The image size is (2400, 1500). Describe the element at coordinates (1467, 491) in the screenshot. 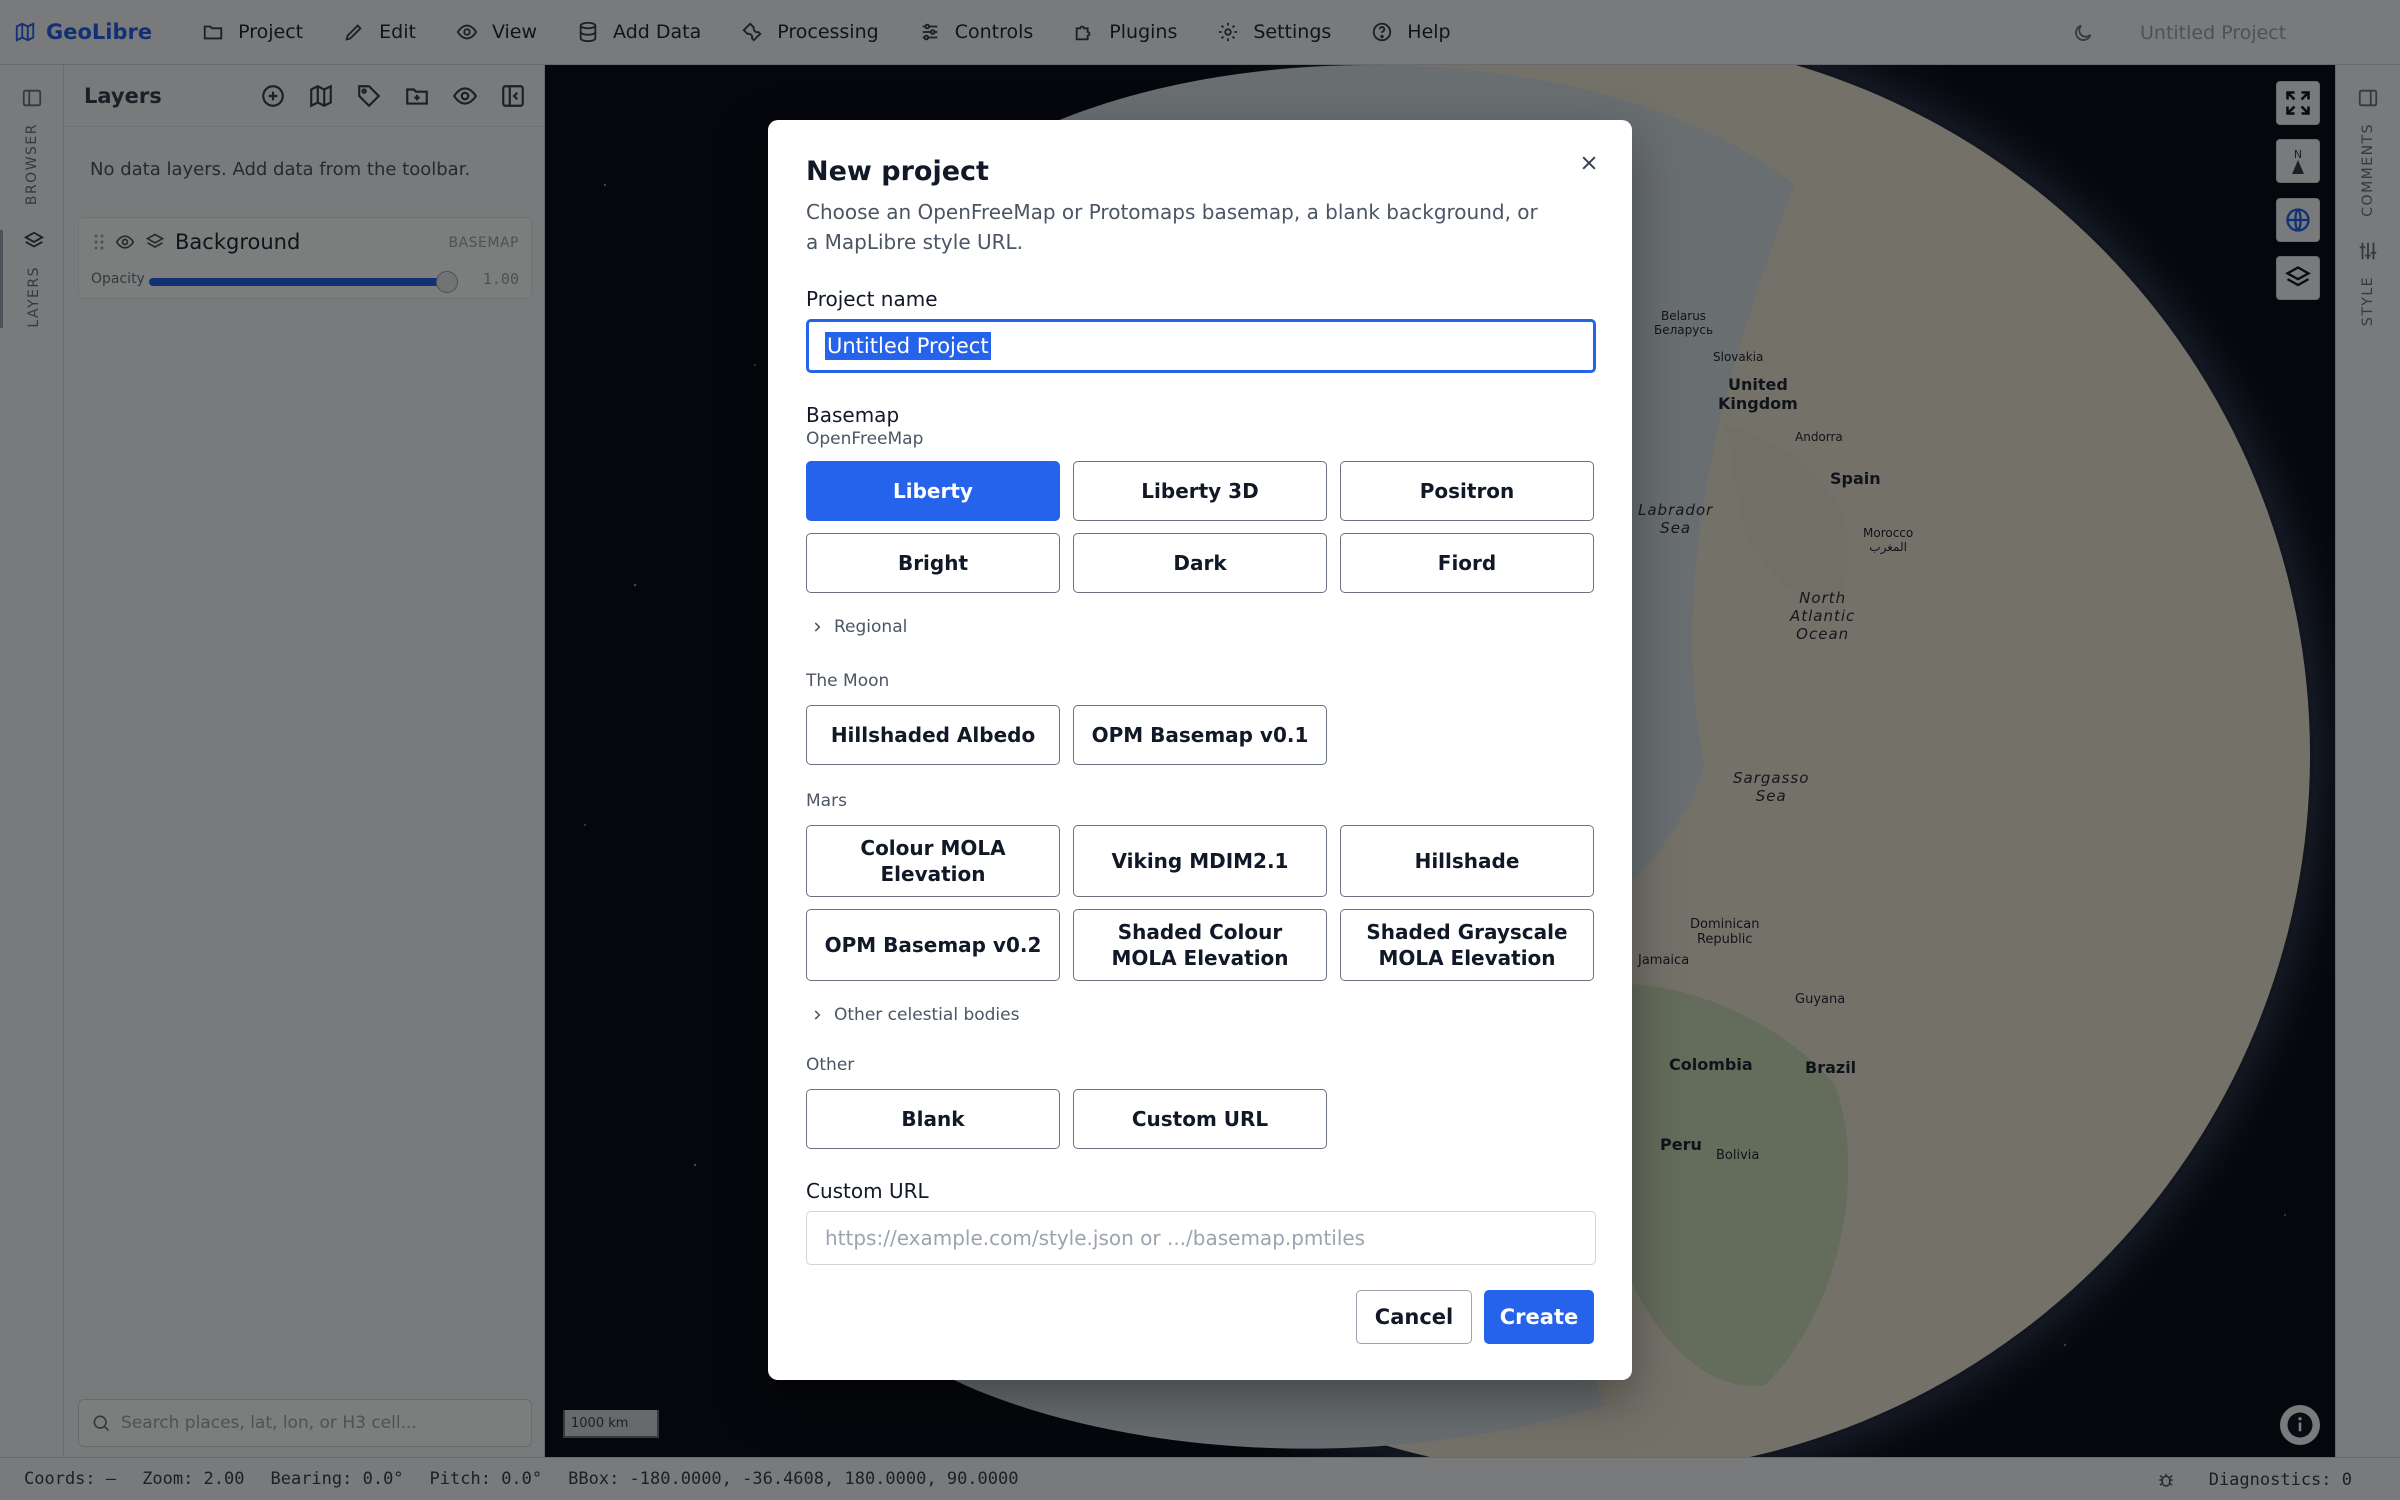

I see `basemap-option-positron: Positron` at that location.